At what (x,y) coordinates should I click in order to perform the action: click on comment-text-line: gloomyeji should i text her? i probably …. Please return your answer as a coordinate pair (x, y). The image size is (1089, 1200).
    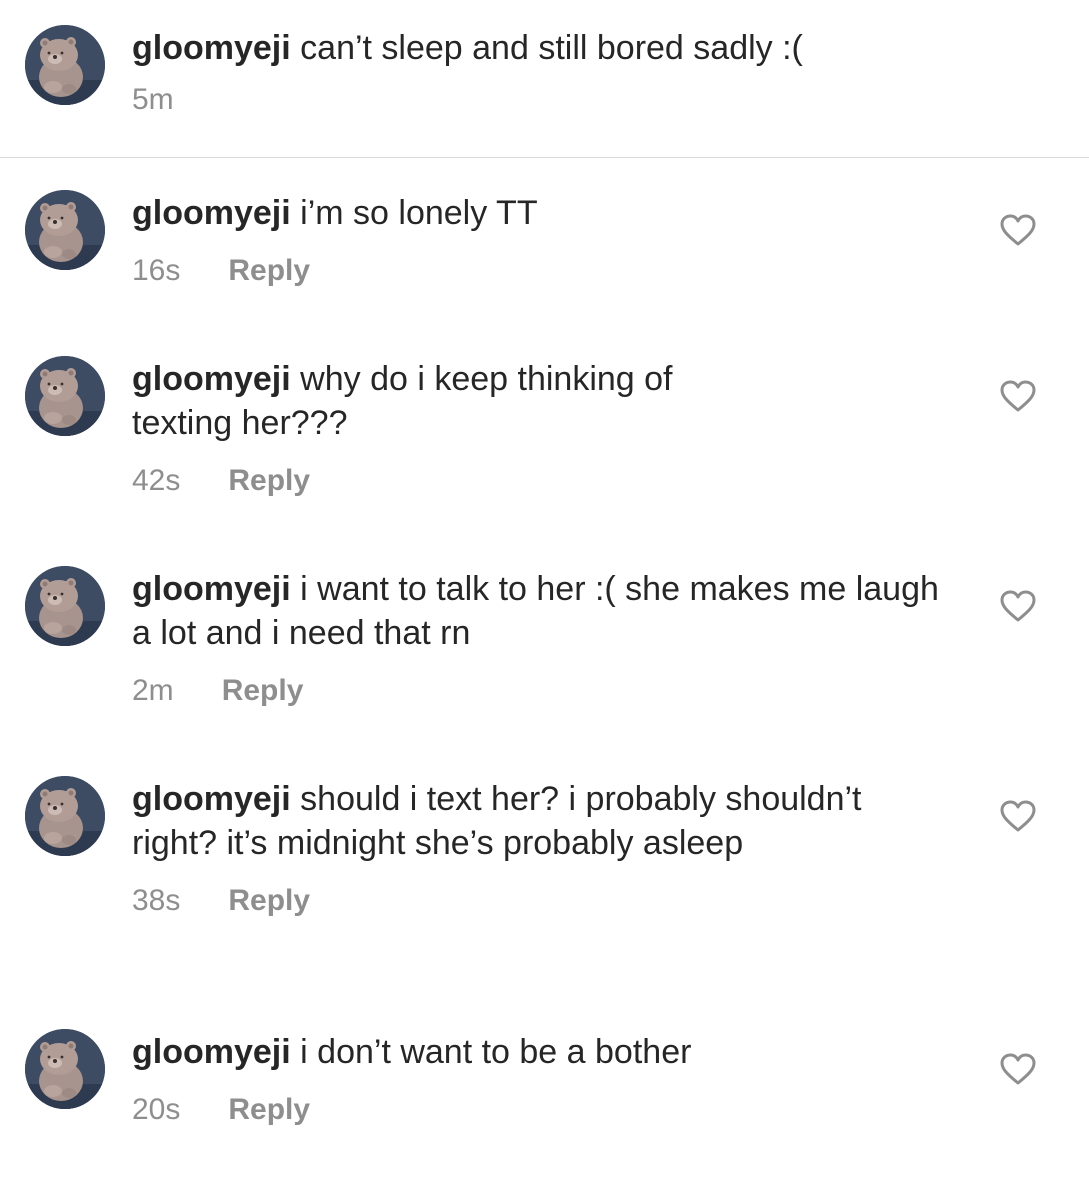
    Looking at the image, I should click on (517, 821).